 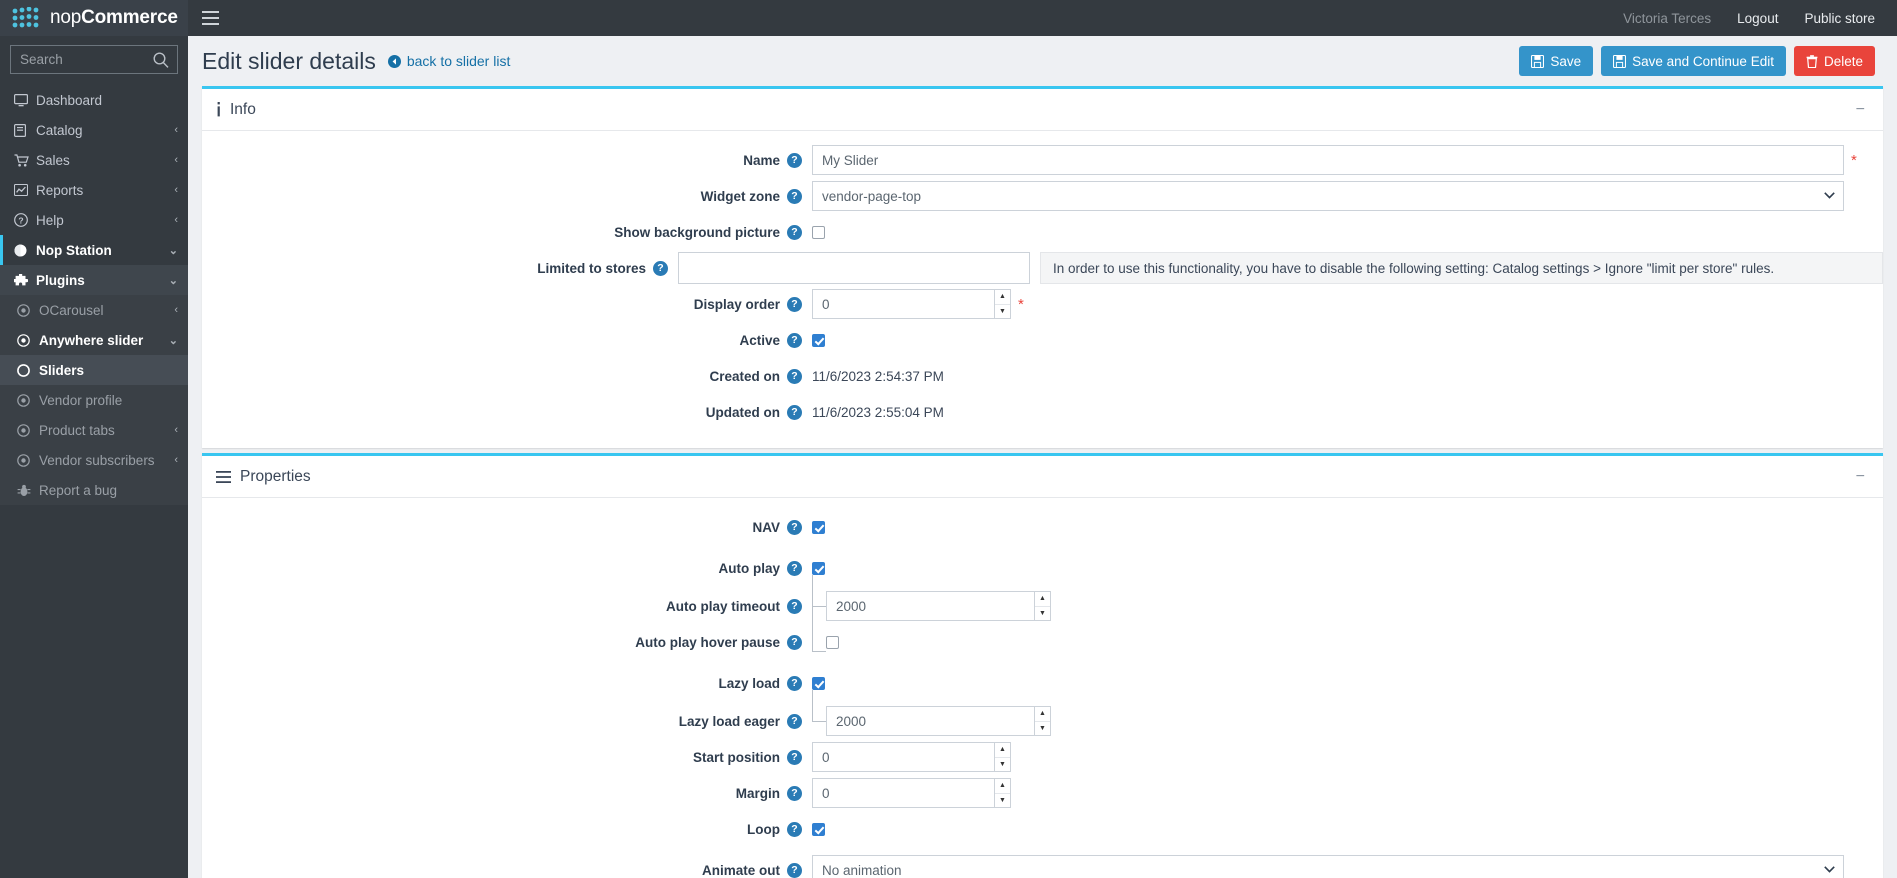 I want to click on nav-checkbox, so click(x=818, y=527).